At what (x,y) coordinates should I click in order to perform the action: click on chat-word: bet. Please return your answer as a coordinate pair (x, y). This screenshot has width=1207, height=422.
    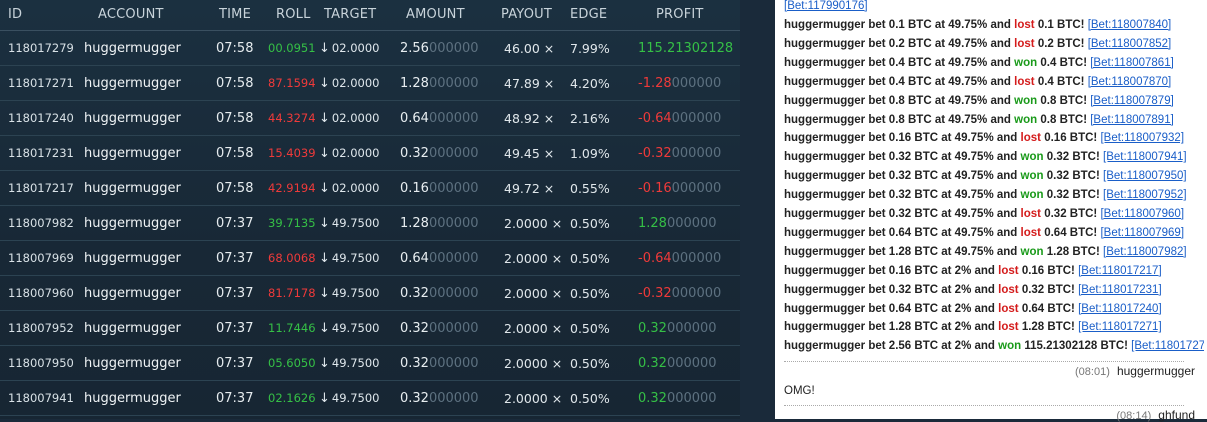
    Looking at the image, I should click on (877, 25).